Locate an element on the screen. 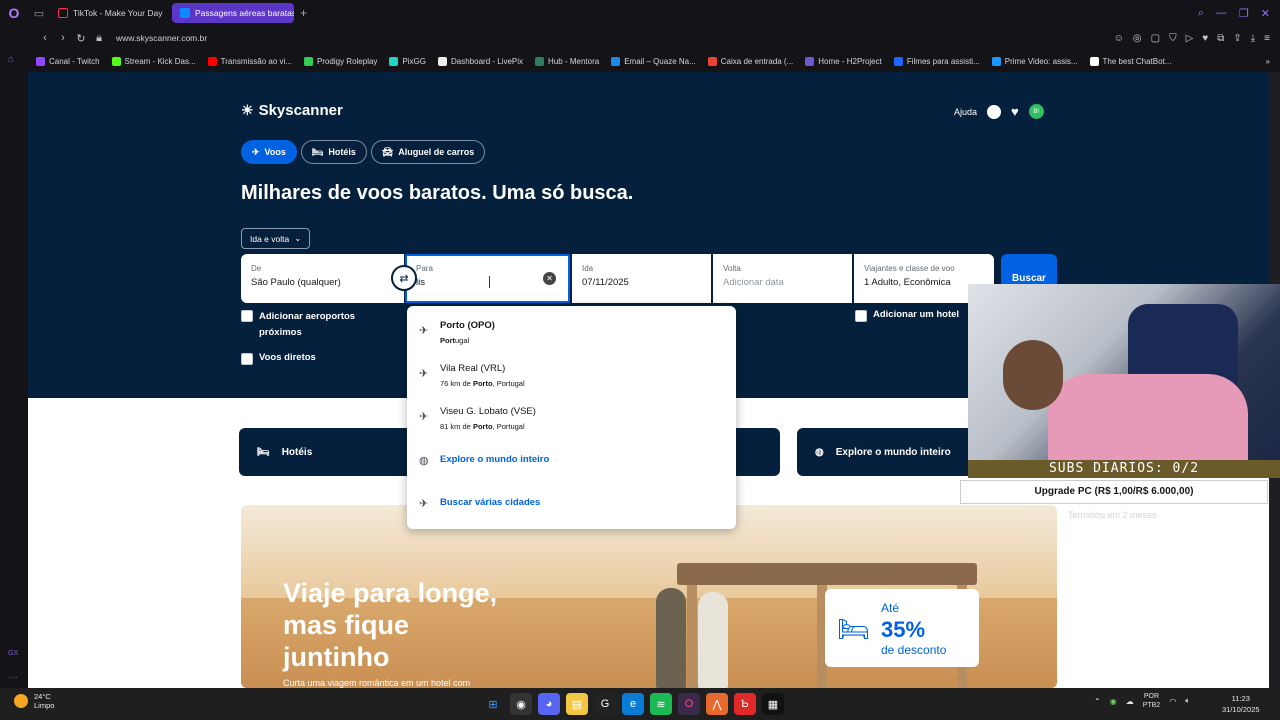 Image resolution: width=1280 pixels, height=720 pixels. shield-icon: ⛉ is located at coordinates (1173, 38).